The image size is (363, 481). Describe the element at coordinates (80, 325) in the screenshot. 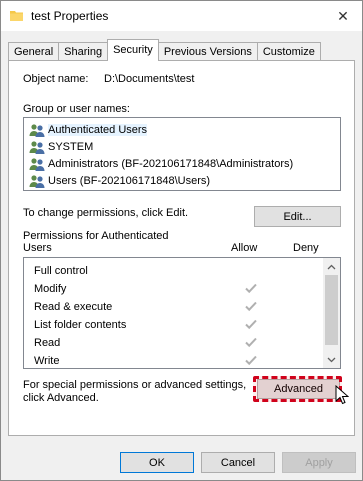

I see `permission-label: List folder contents` at that location.